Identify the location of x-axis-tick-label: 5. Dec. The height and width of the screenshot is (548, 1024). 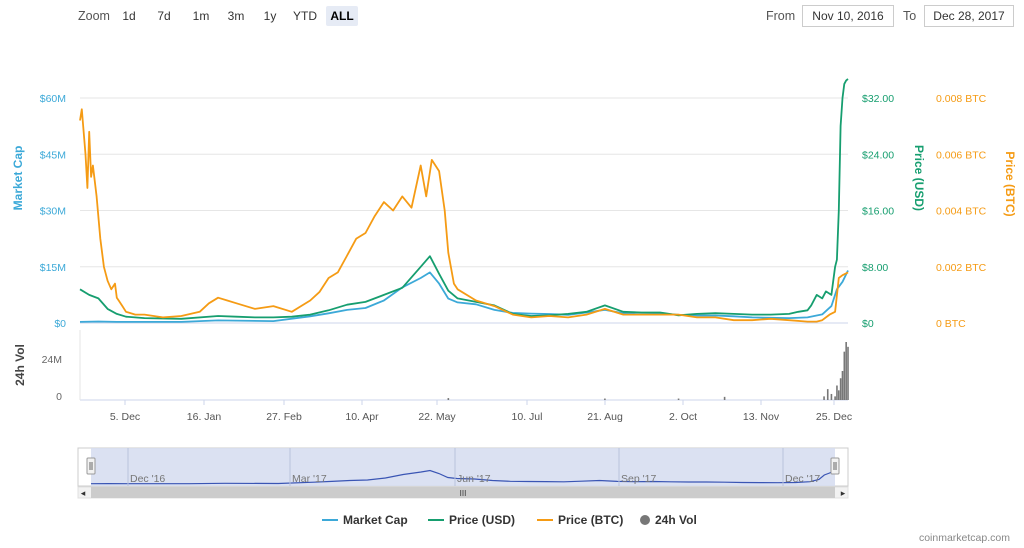
(125, 417).